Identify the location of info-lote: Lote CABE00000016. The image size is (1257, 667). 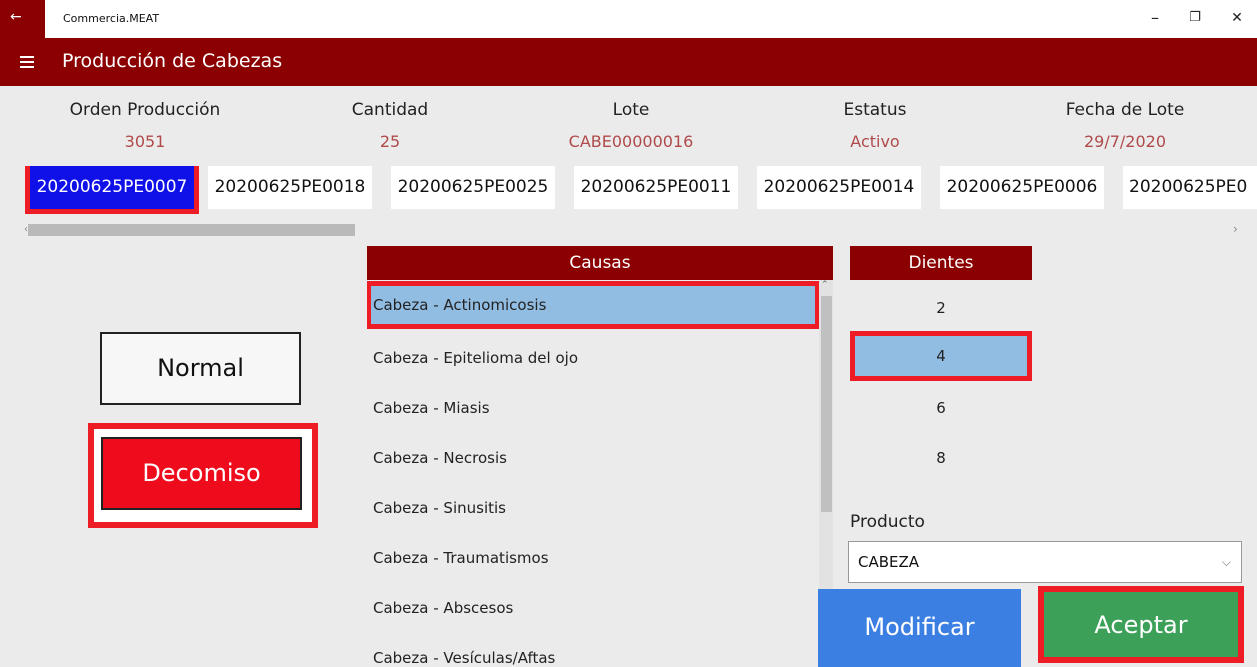
(631, 125).